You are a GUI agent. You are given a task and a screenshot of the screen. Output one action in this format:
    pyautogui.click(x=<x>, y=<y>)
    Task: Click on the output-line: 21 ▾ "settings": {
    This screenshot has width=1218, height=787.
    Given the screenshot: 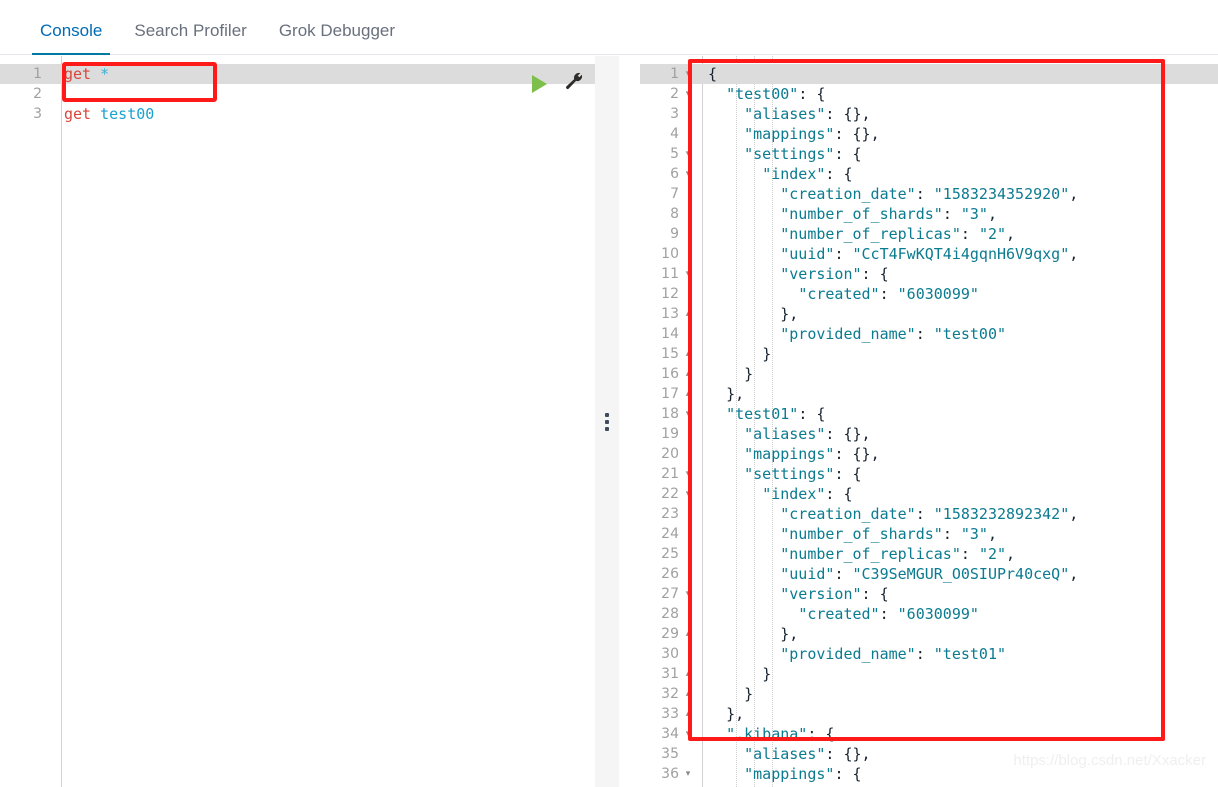 What is the action you would take?
    pyautogui.click(x=929, y=474)
    